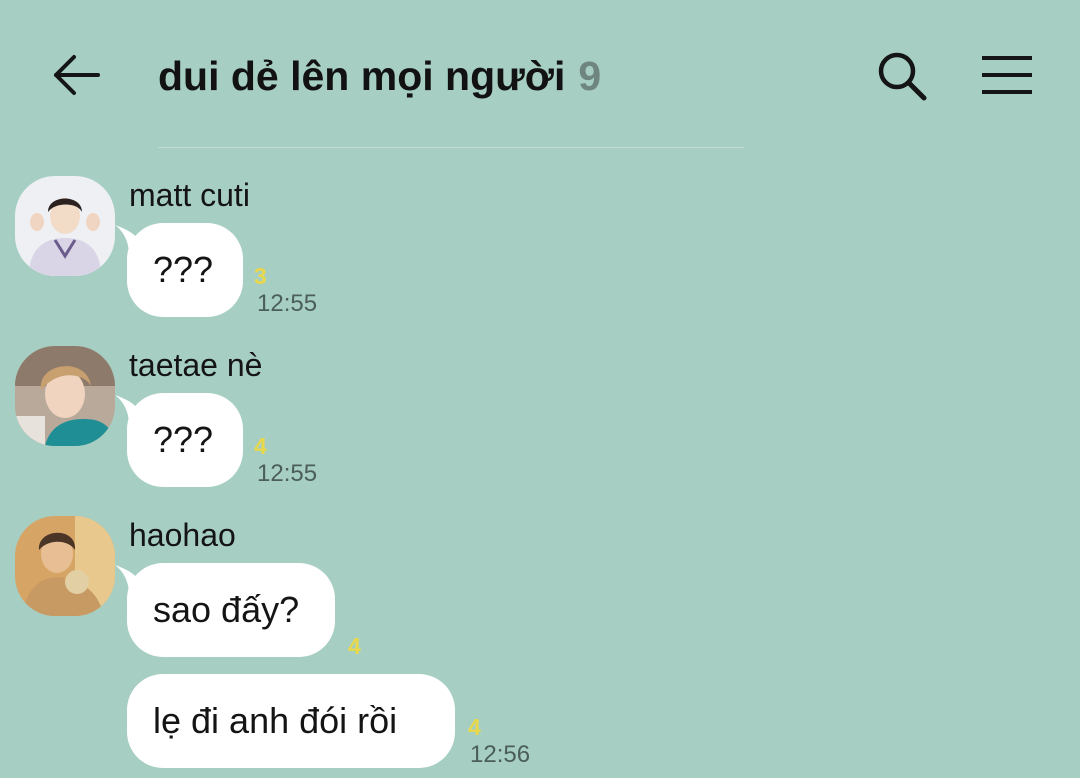 This screenshot has width=1080, height=778. I want to click on sender-name: matt cuti, so click(189, 195).